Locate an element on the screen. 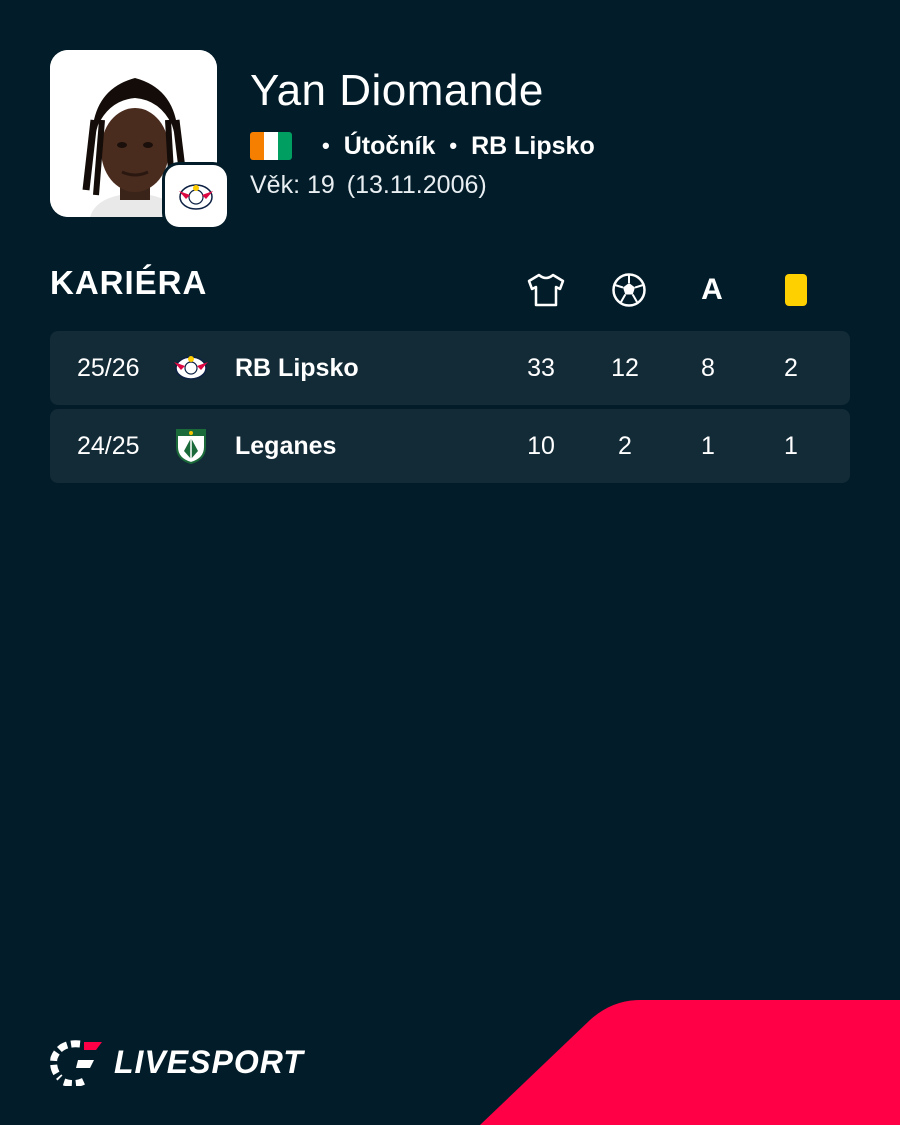 The width and height of the screenshot is (900, 1125). goals-header is located at coordinates (629, 290).